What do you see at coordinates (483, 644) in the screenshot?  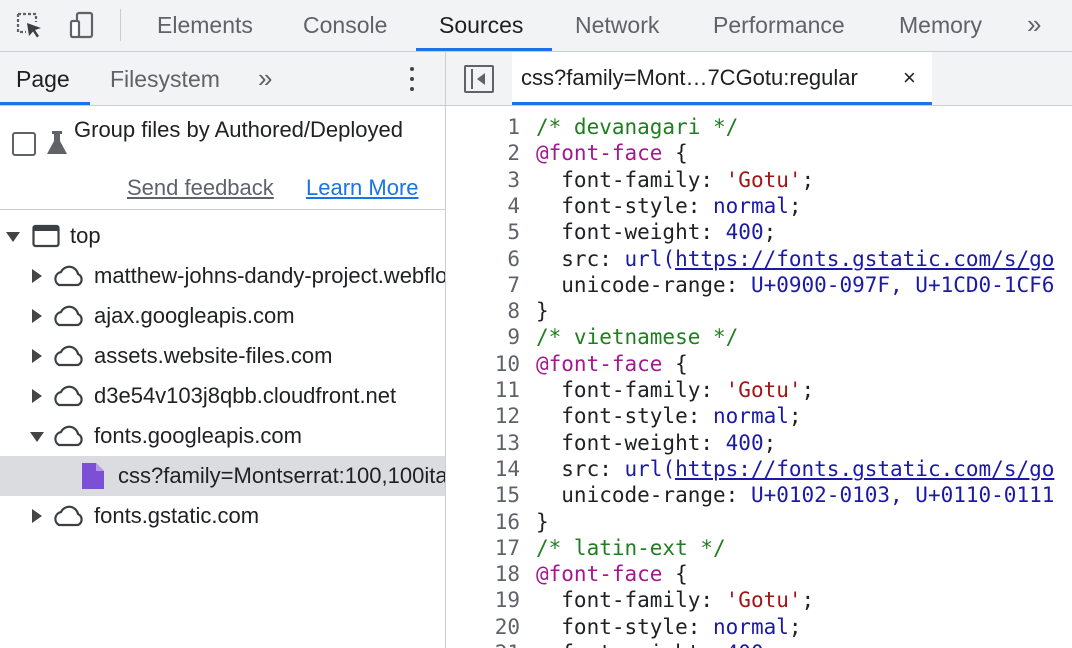 I see `line-number: 21` at bounding box center [483, 644].